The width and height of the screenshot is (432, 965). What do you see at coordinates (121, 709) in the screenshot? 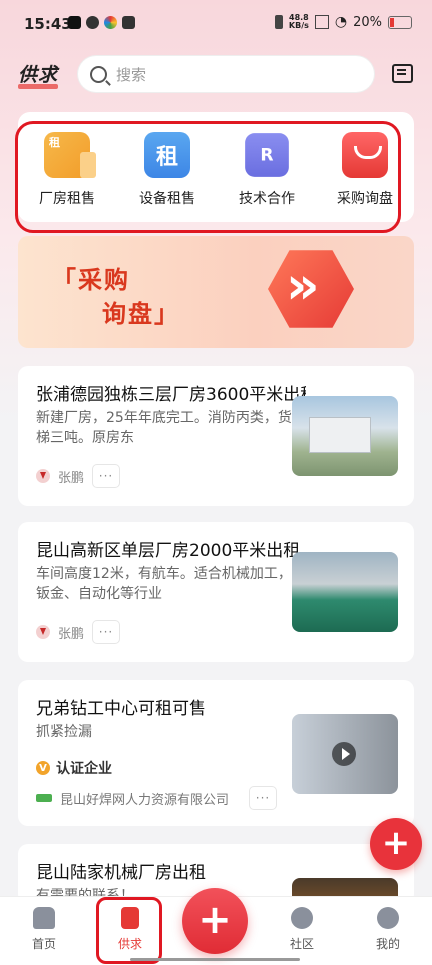
I see `post-title: 兄弟钻工中心可租可售` at bounding box center [121, 709].